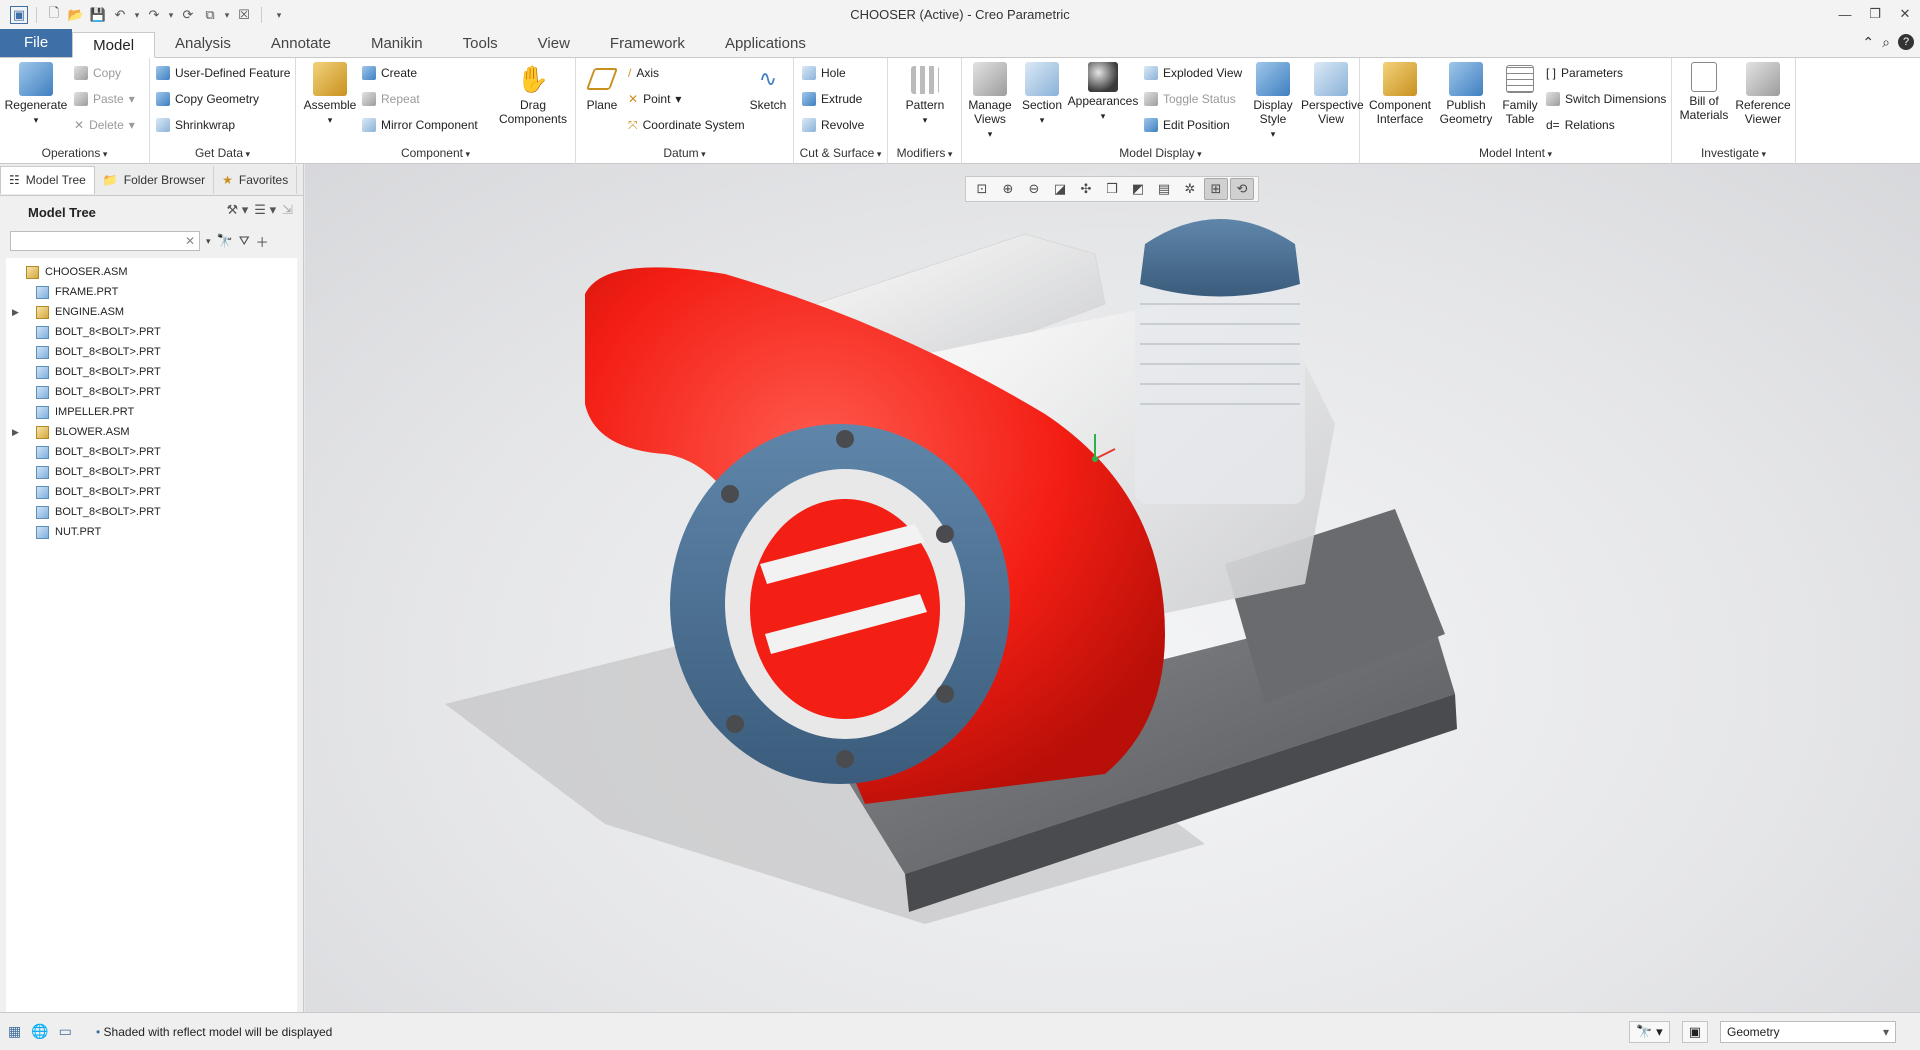  Describe the element at coordinates (36, 94) in the screenshot. I see `regenerate-button: Regenerate ▾` at that location.